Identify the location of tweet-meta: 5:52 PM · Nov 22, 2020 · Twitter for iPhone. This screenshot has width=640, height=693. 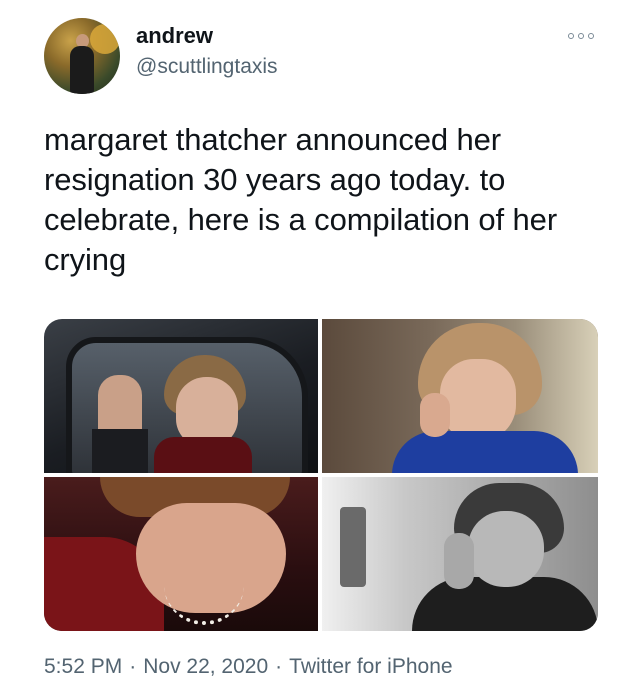
(248, 667).